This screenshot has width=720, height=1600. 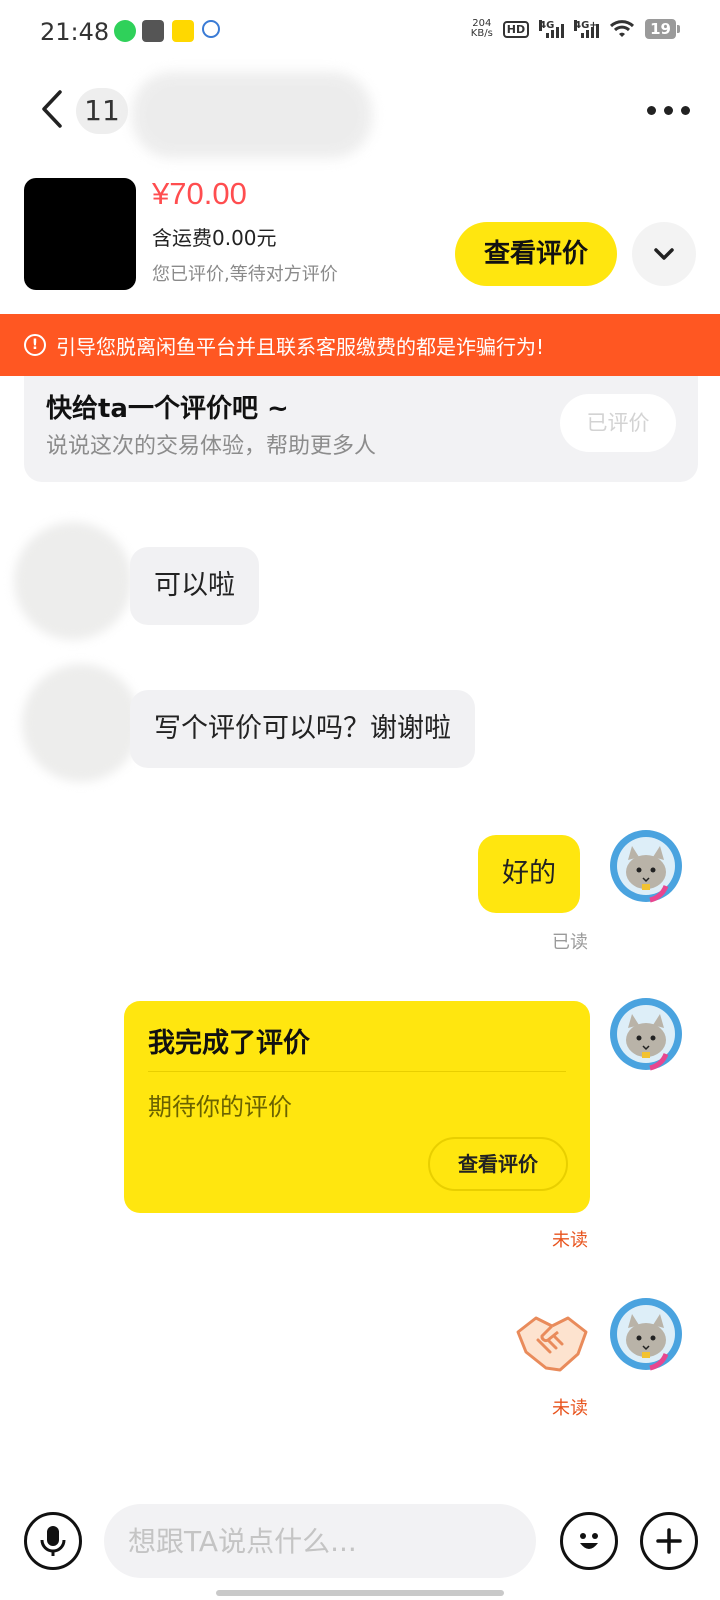 What do you see at coordinates (361, 426) in the screenshot?
I see `review-prompt-card: 快给ta一个评价吧 ~ 说说这次的交易体验，帮助更多人 已评价` at bounding box center [361, 426].